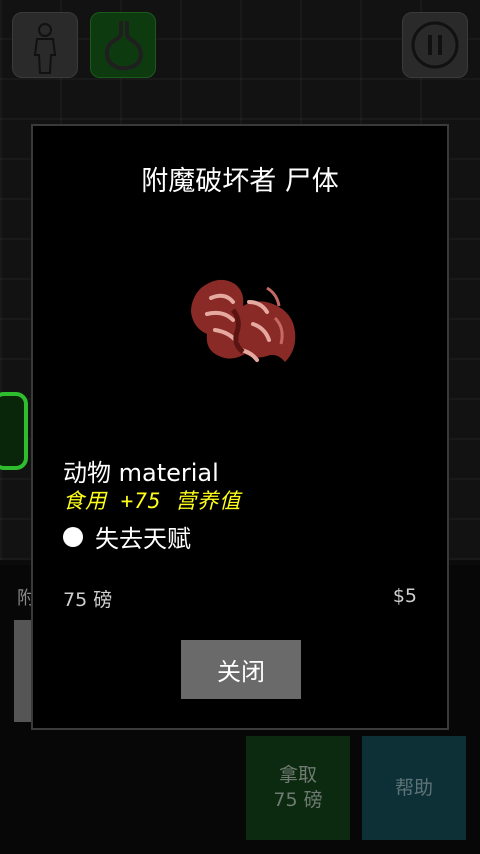 This screenshot has height=854, width=480. I want to click on take-button: 拿取 75 磅, so click(298, 788).